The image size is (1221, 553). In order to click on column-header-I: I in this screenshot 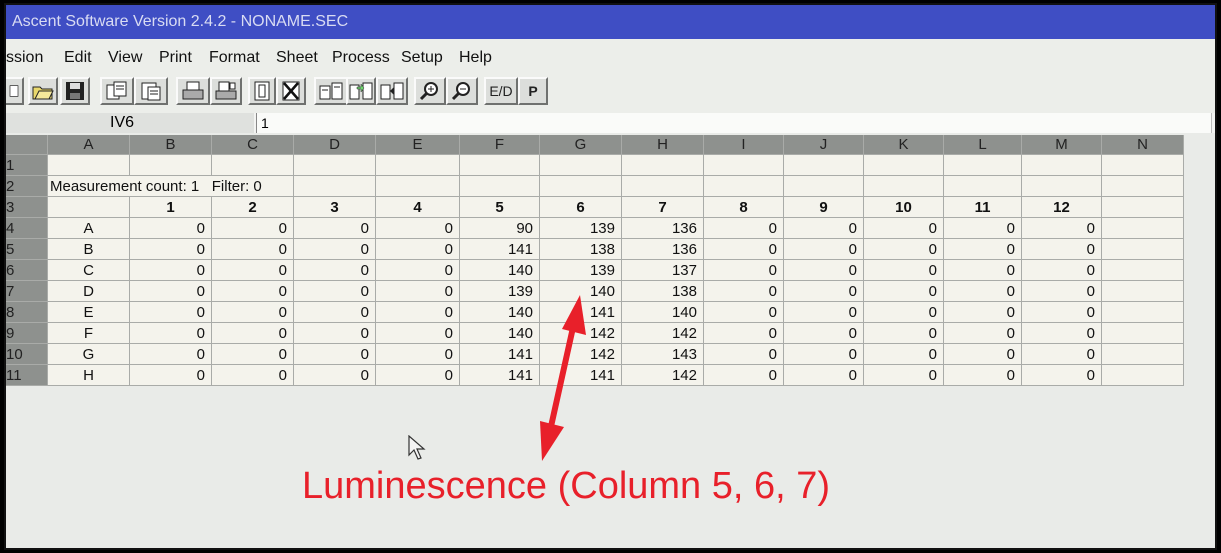, I will do `click(744, 145)`.